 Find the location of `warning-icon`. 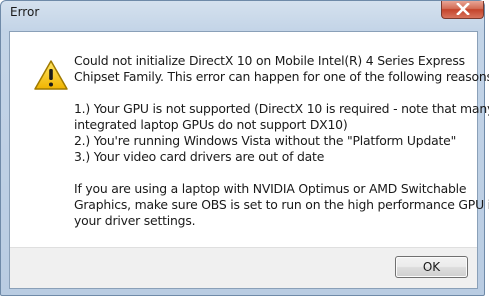

warning-icon is located at coordinates (51, 75).